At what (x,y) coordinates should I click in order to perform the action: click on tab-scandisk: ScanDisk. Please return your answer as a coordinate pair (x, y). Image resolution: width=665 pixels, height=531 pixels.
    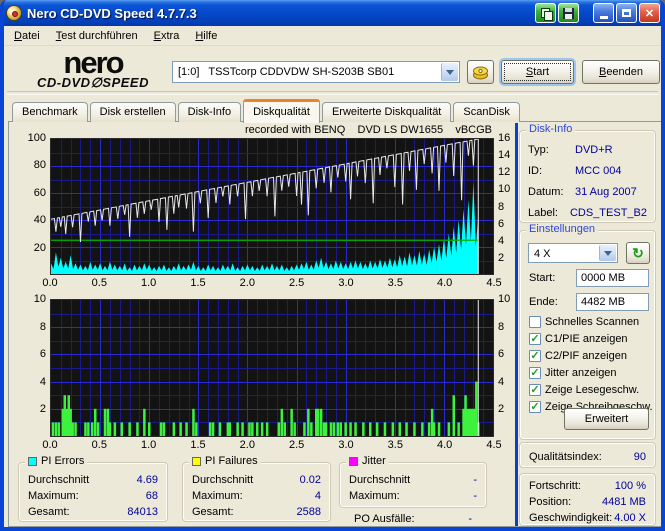
    Looking at the image, I should click on (486, 112).